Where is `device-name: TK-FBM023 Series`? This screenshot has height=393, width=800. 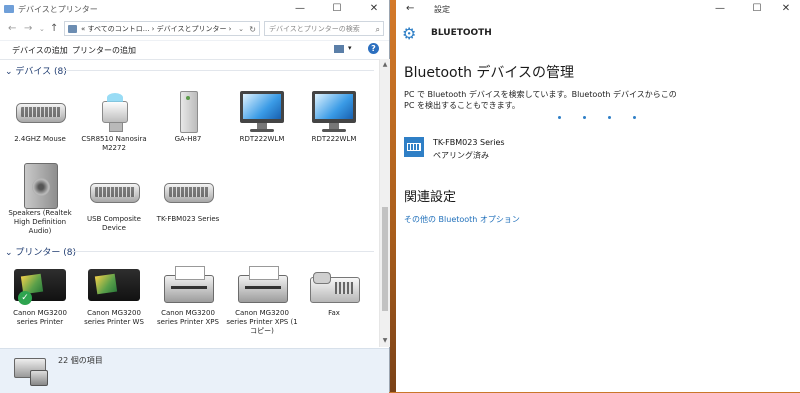 device-name: TK-FBM023 Series is located at coordinates (469, 142).